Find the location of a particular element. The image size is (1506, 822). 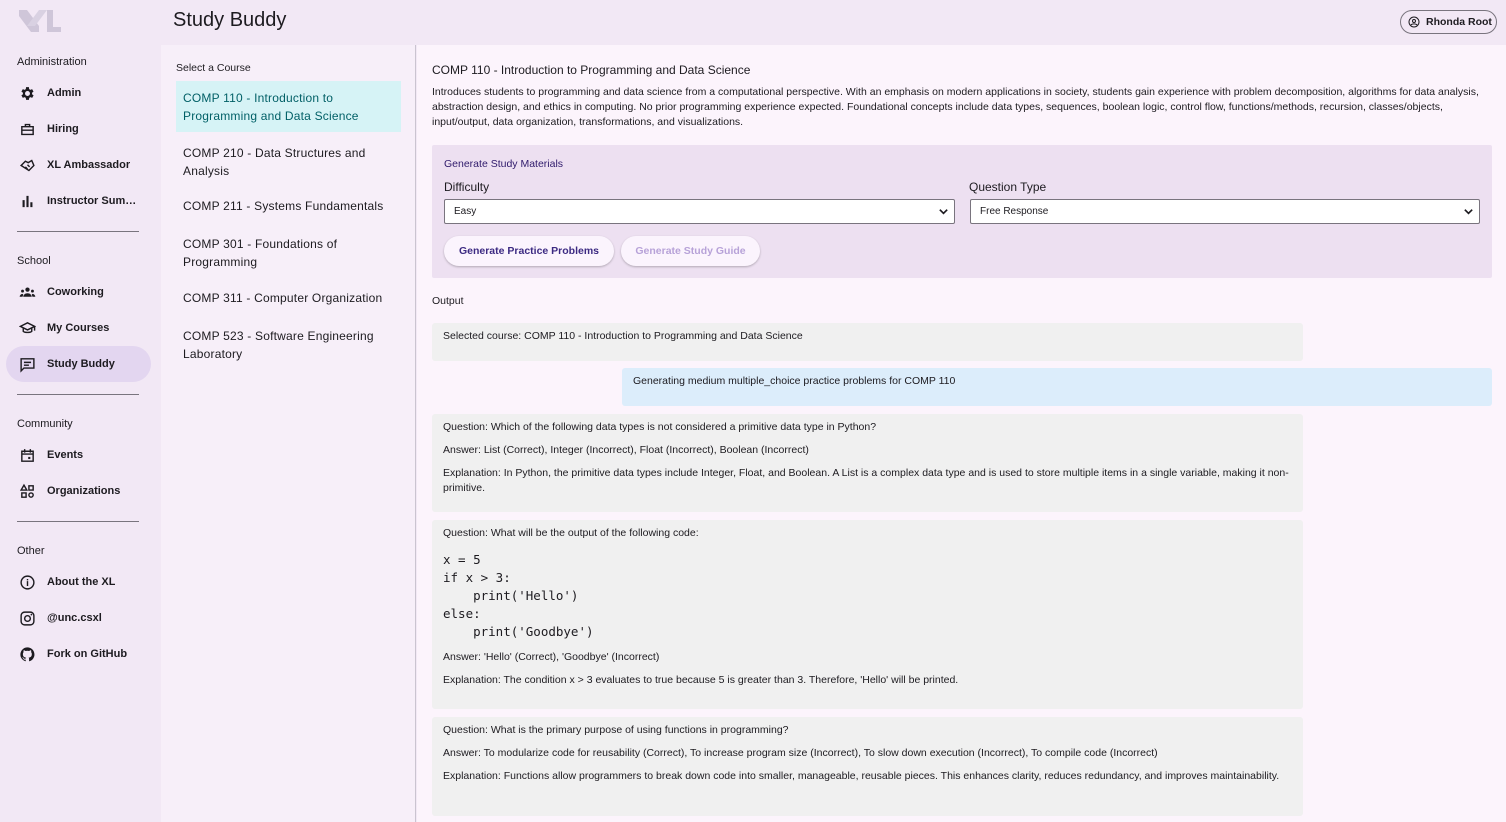

nav-section-administration: Administration is located at coordinates (52, 62).